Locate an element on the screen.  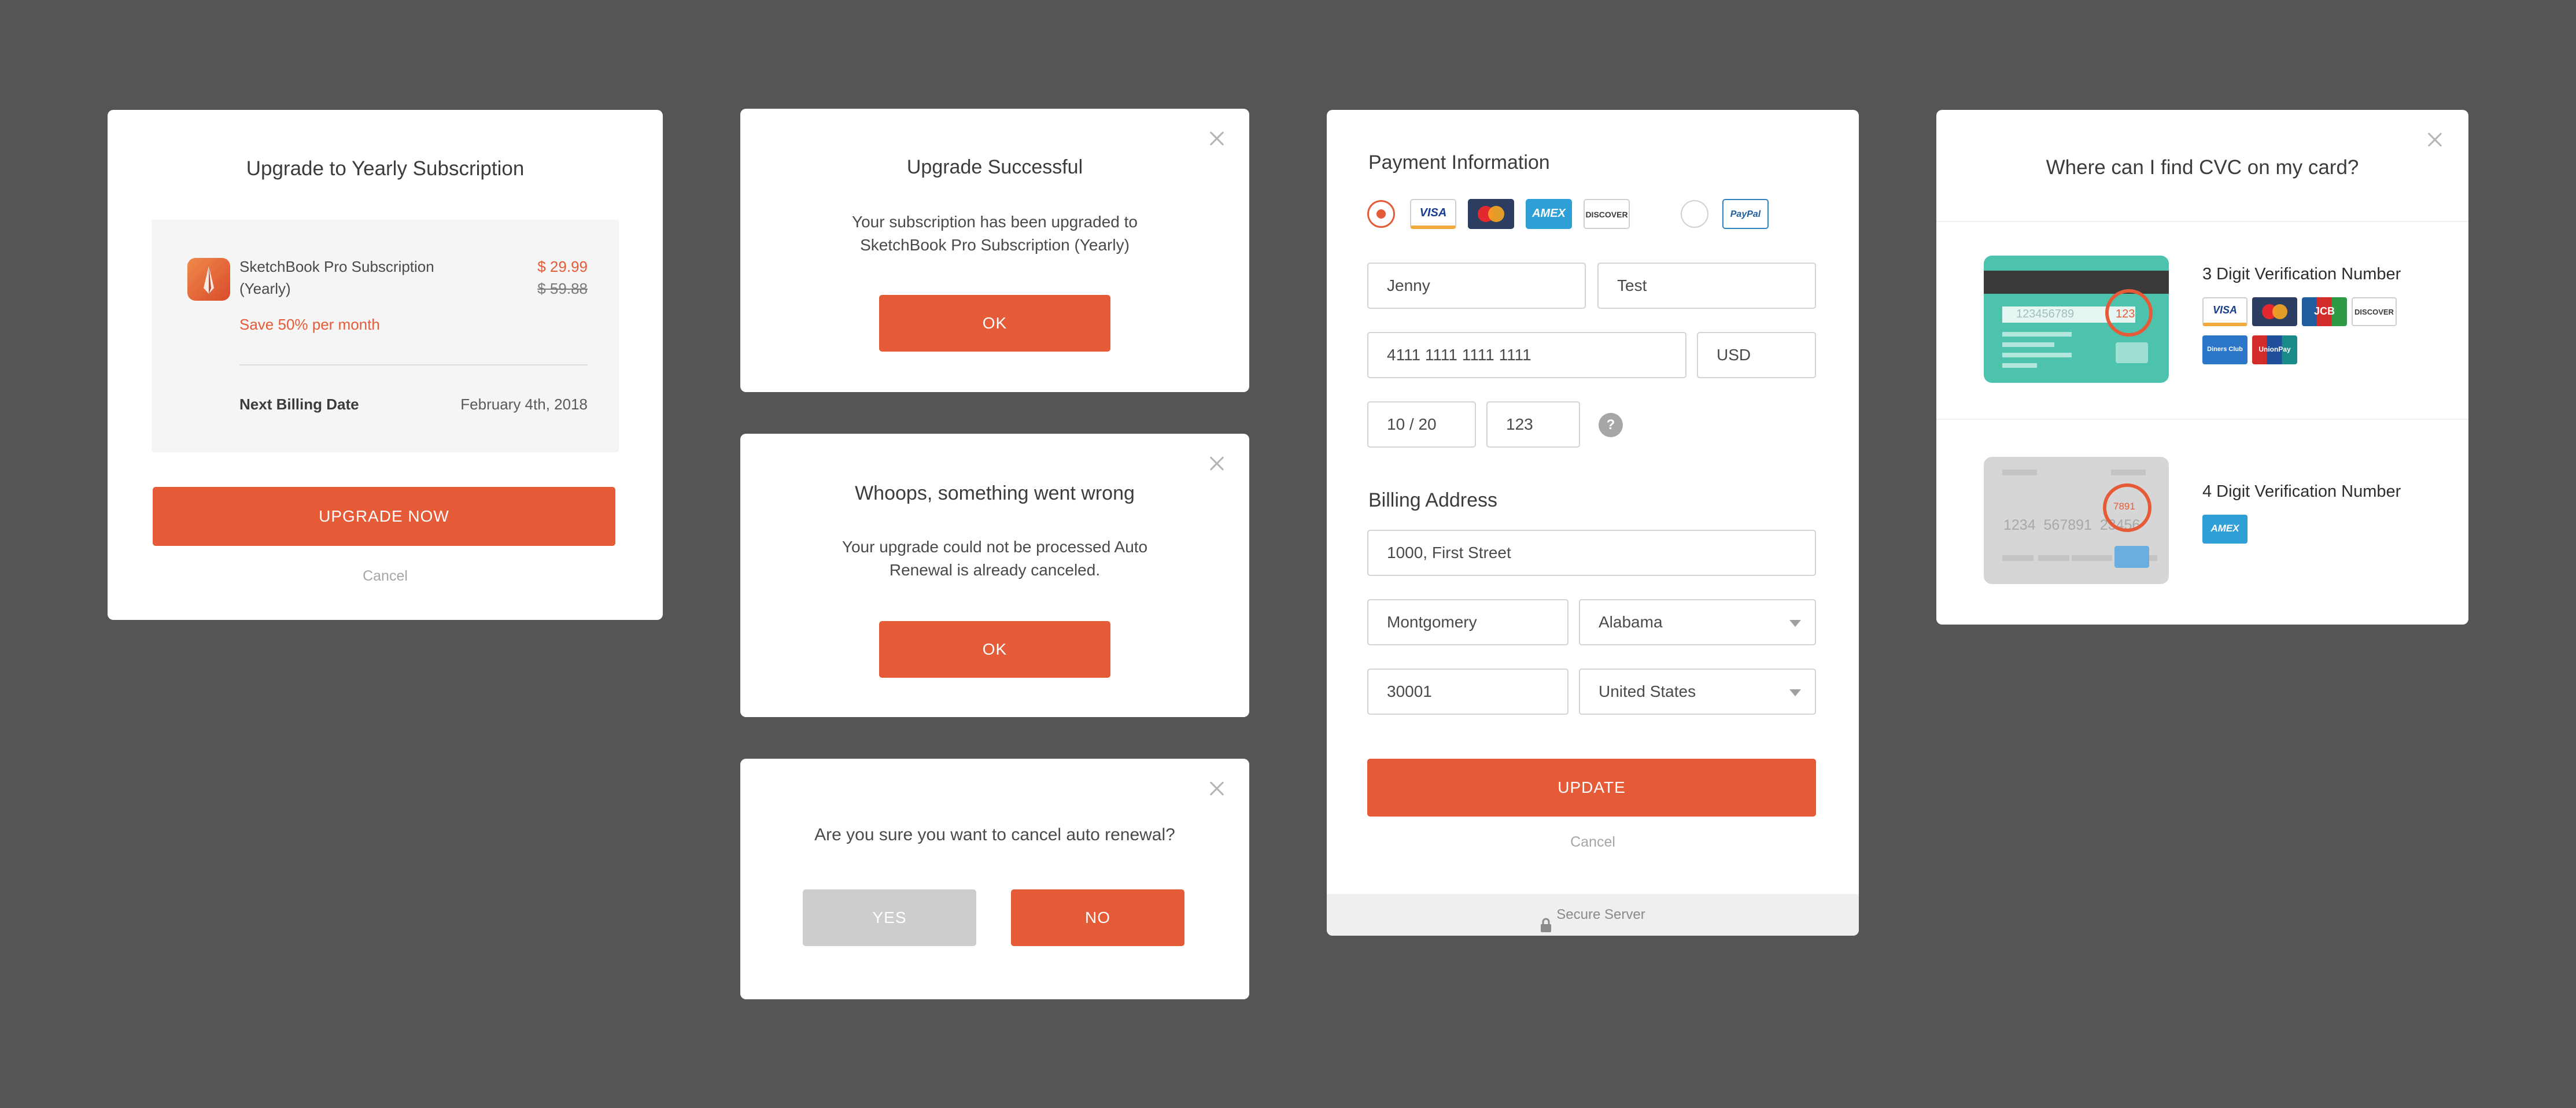
help-icon: ? is located at coordinates (1611, 425).